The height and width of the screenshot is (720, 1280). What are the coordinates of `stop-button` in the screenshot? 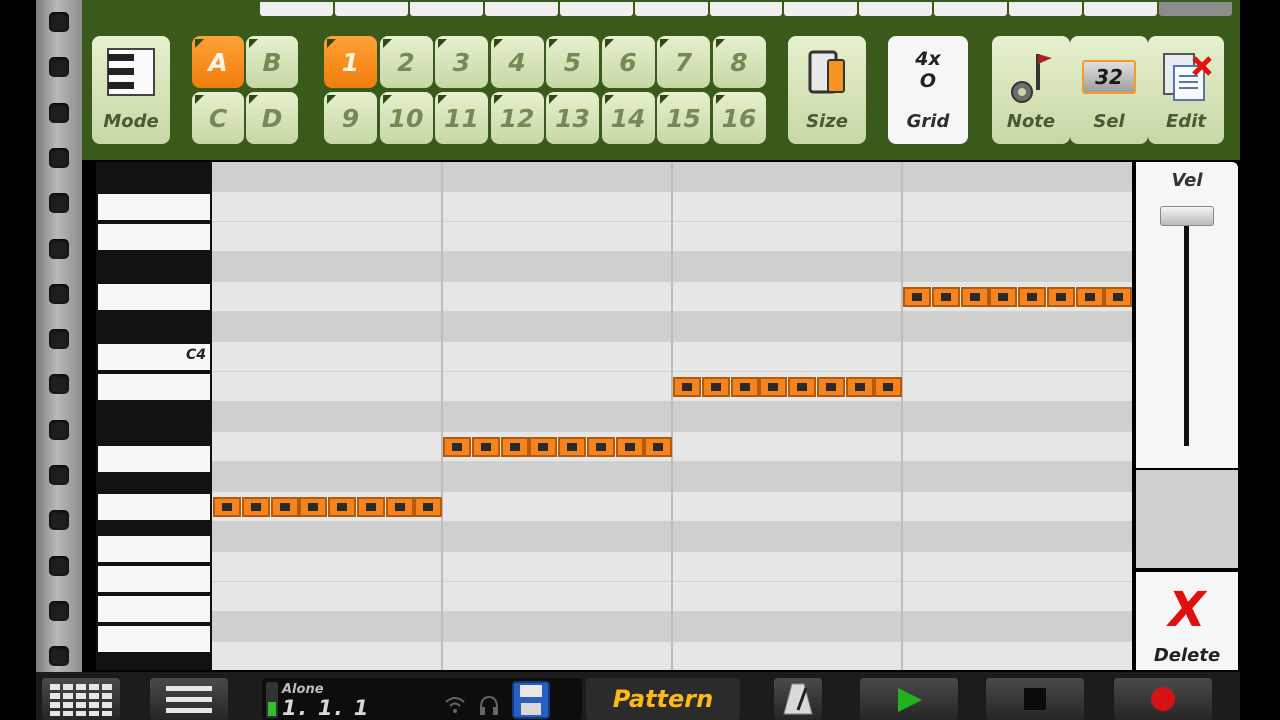 It's located at (1035, 699).